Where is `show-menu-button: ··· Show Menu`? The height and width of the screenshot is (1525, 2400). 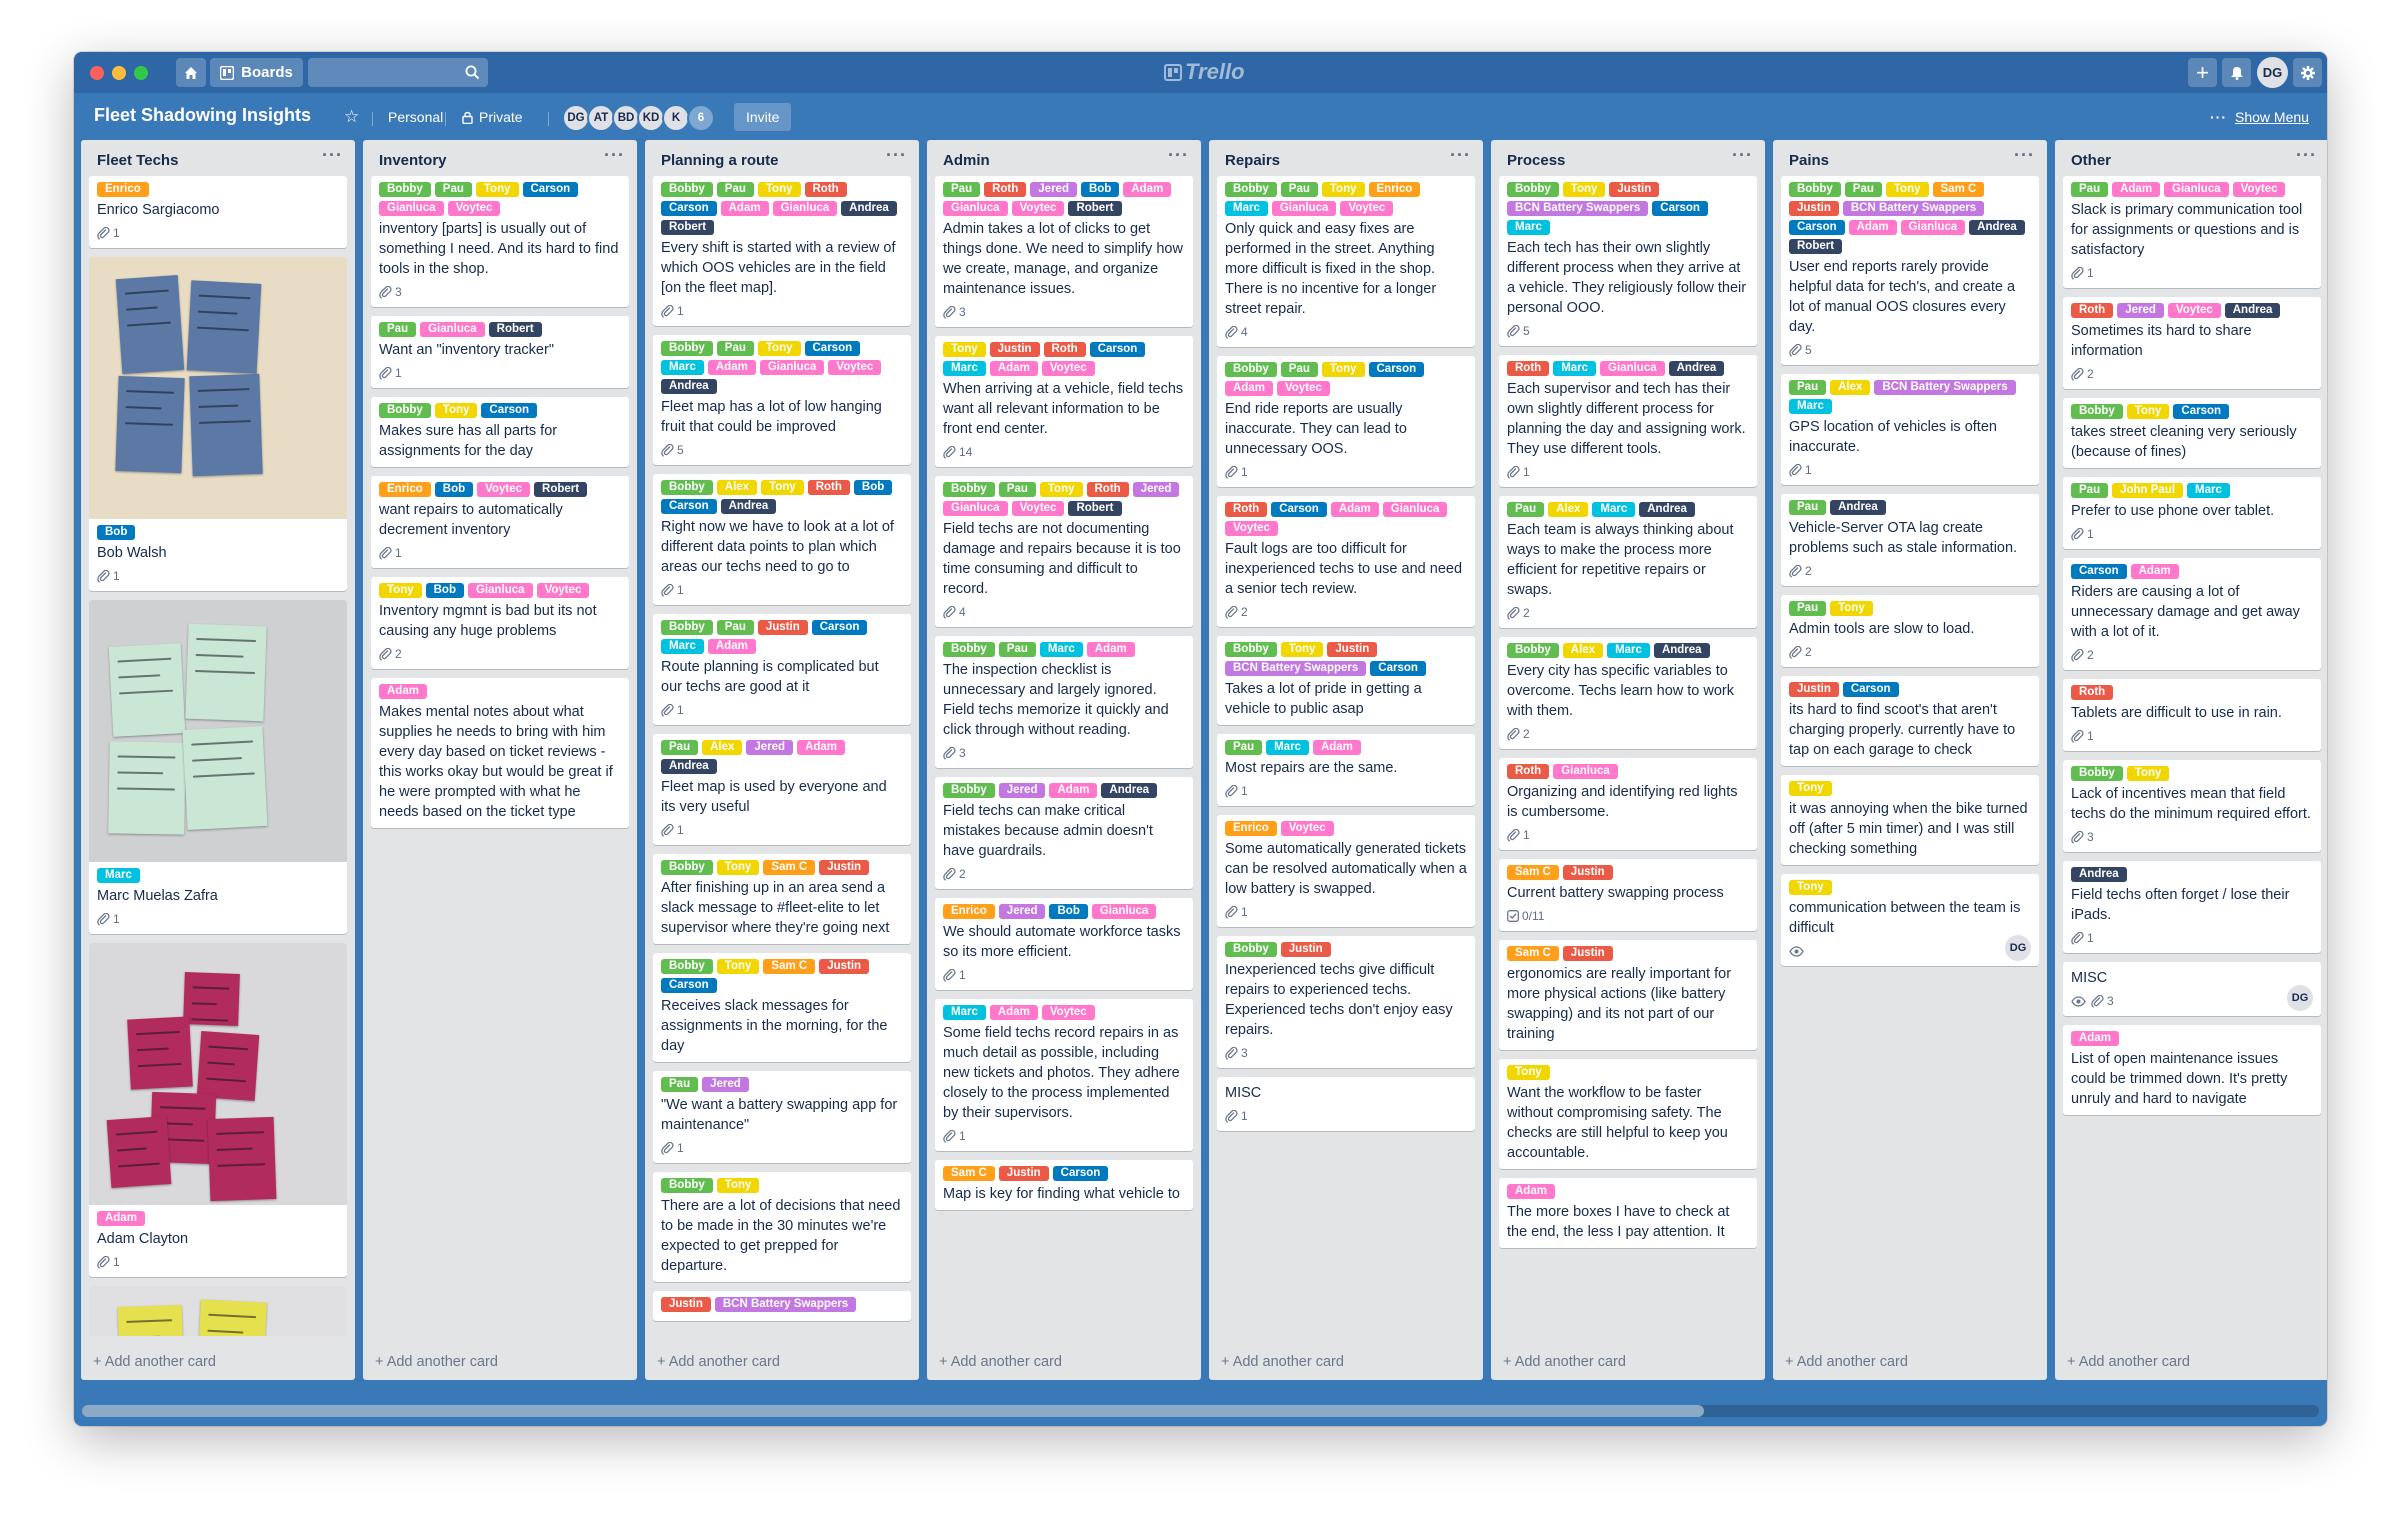 show-menu-button: ··· Show Menu is located at coordinates (2259, 117).